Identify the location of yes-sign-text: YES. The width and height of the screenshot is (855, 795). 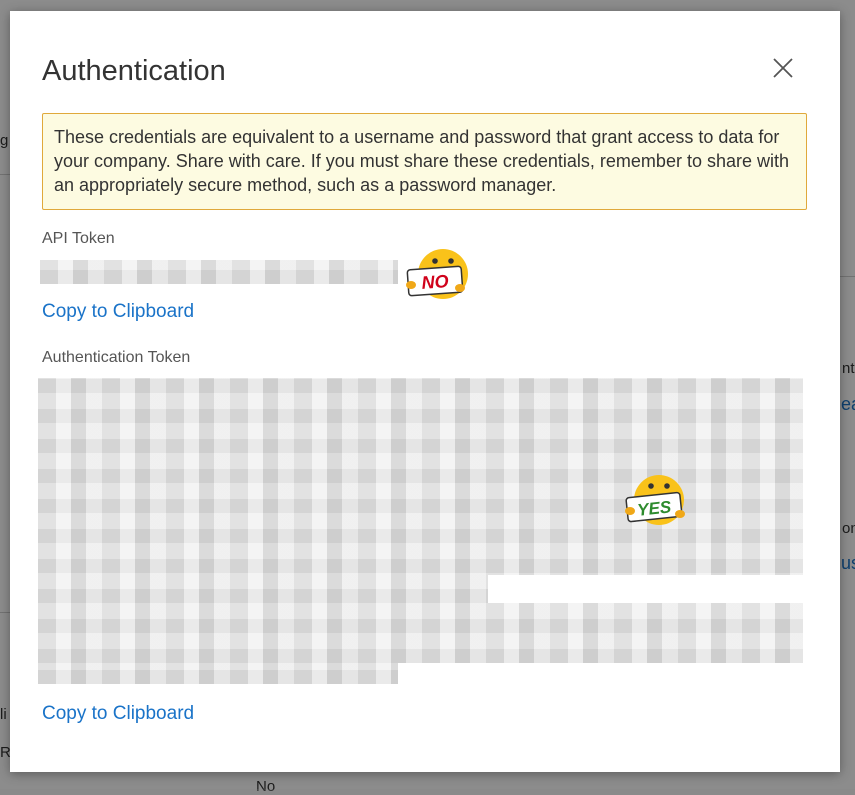
(654, 508).